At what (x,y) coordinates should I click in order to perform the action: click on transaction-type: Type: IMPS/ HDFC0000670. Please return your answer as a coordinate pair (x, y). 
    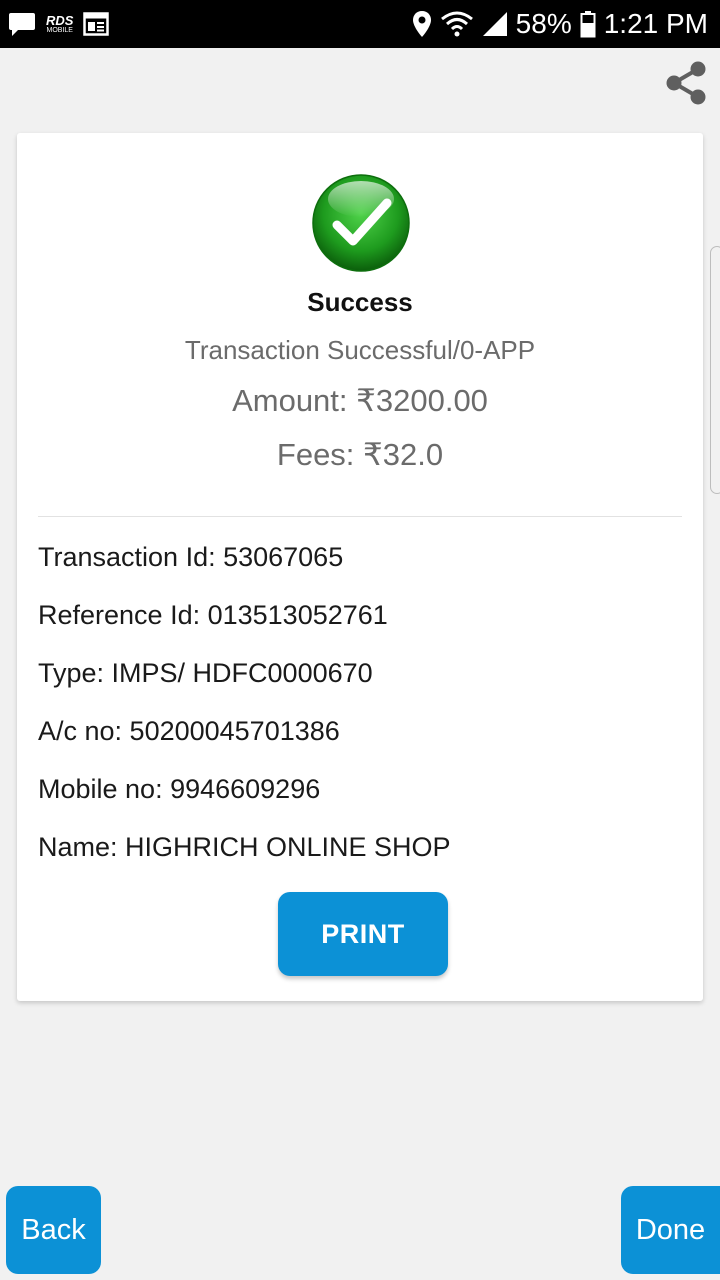
    Looking at the image, I should click on (205, 673).